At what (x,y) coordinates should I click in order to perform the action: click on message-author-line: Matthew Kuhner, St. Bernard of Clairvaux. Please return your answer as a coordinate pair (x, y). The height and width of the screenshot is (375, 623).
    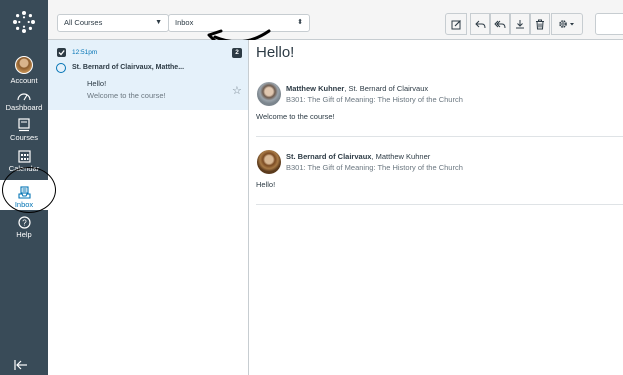
    Looking at the image, I should click on (357, 88).